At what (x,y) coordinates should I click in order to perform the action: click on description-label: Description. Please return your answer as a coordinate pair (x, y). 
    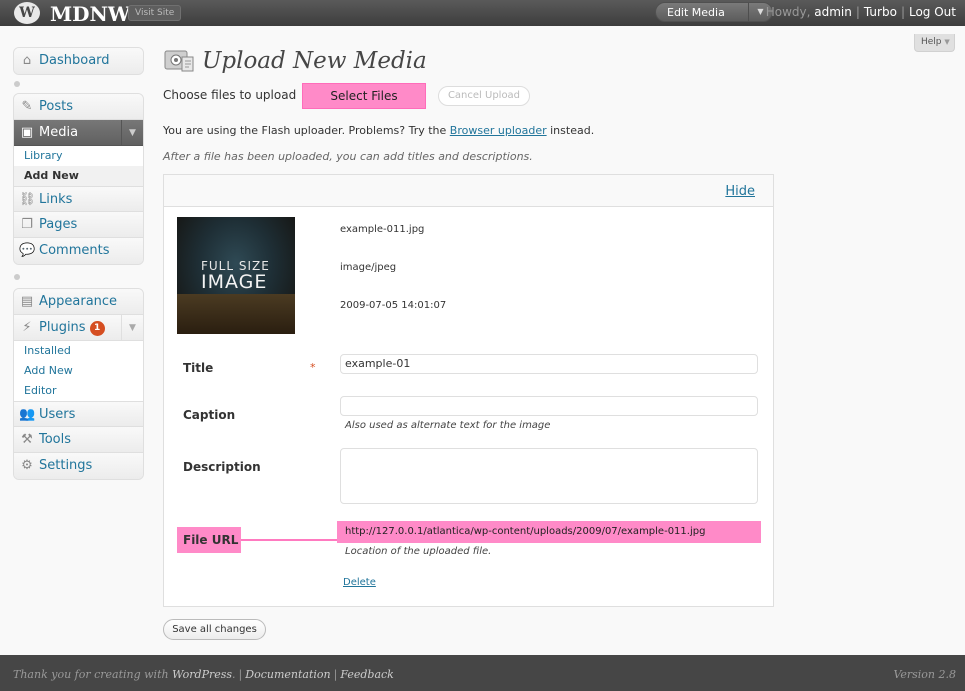
    Looking at the image, I should click on (222, 467).